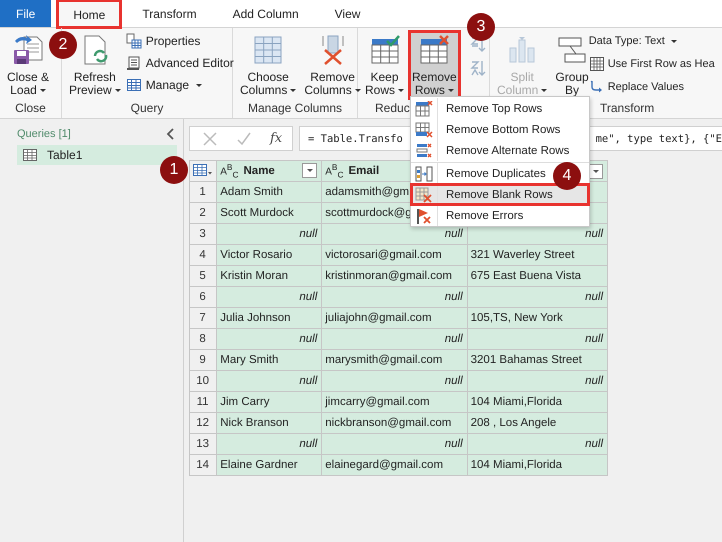 This screenshot has width=722, height=542. Describe the element at coordinates (364, 170) in the screenshot. I see `column-name: Email` at that location.